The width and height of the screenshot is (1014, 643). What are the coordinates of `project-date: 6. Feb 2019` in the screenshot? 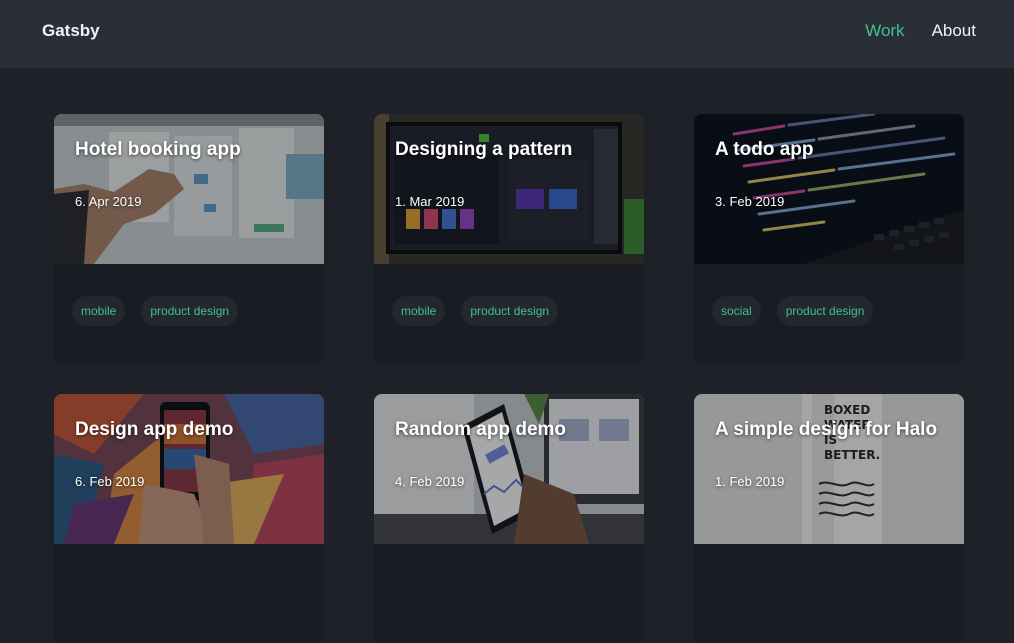 It's located at (110, 481).